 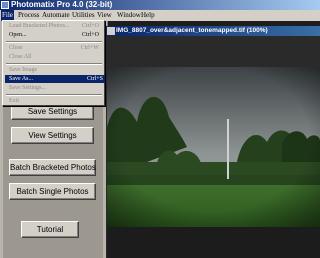 What do you see at coordinates (55, 101) in the screenshot?
I see `menu-item-exit: Exit` at bounding box center [55, 101].